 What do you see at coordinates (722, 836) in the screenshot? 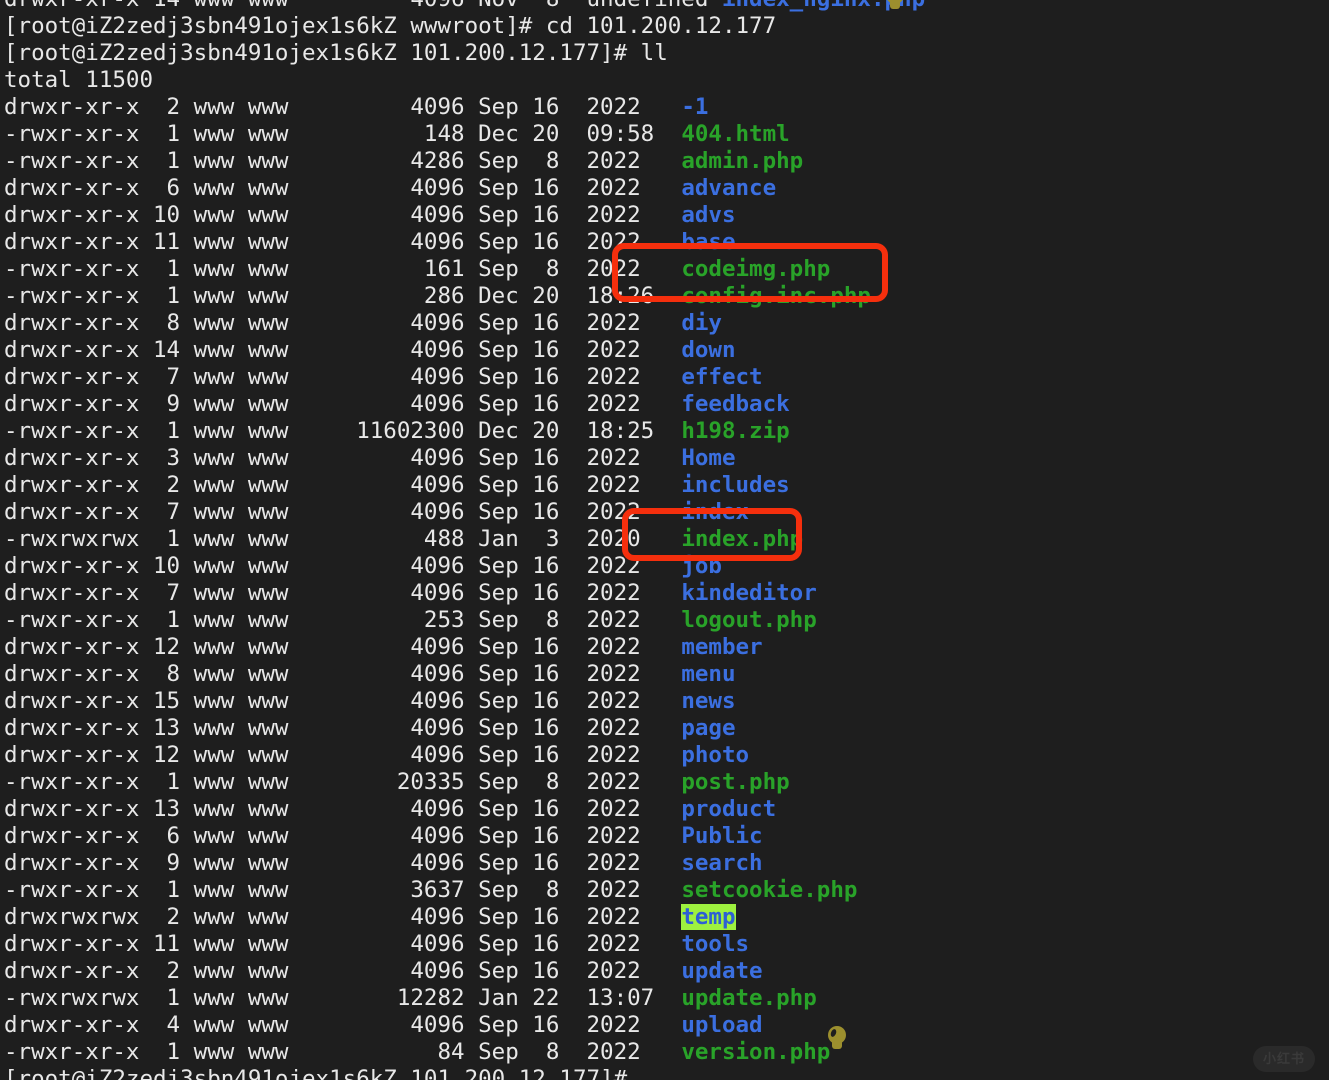
I see `file-name: Public` at bounding box center [722, 836].